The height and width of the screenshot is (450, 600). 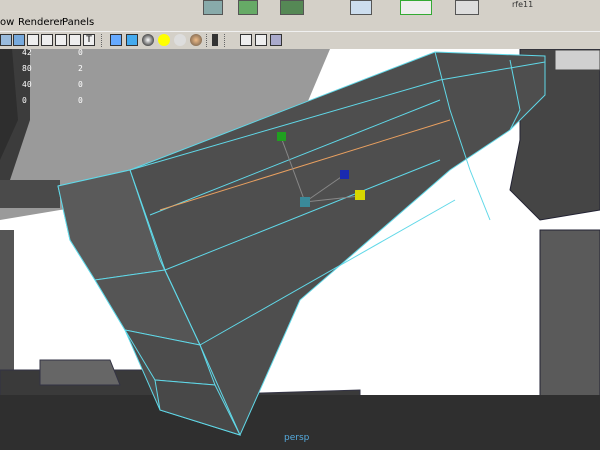 What do you see at coordinates (6, 40) in the screenshot?
I see `select-camera-icon` at bounding box center [6, 40].